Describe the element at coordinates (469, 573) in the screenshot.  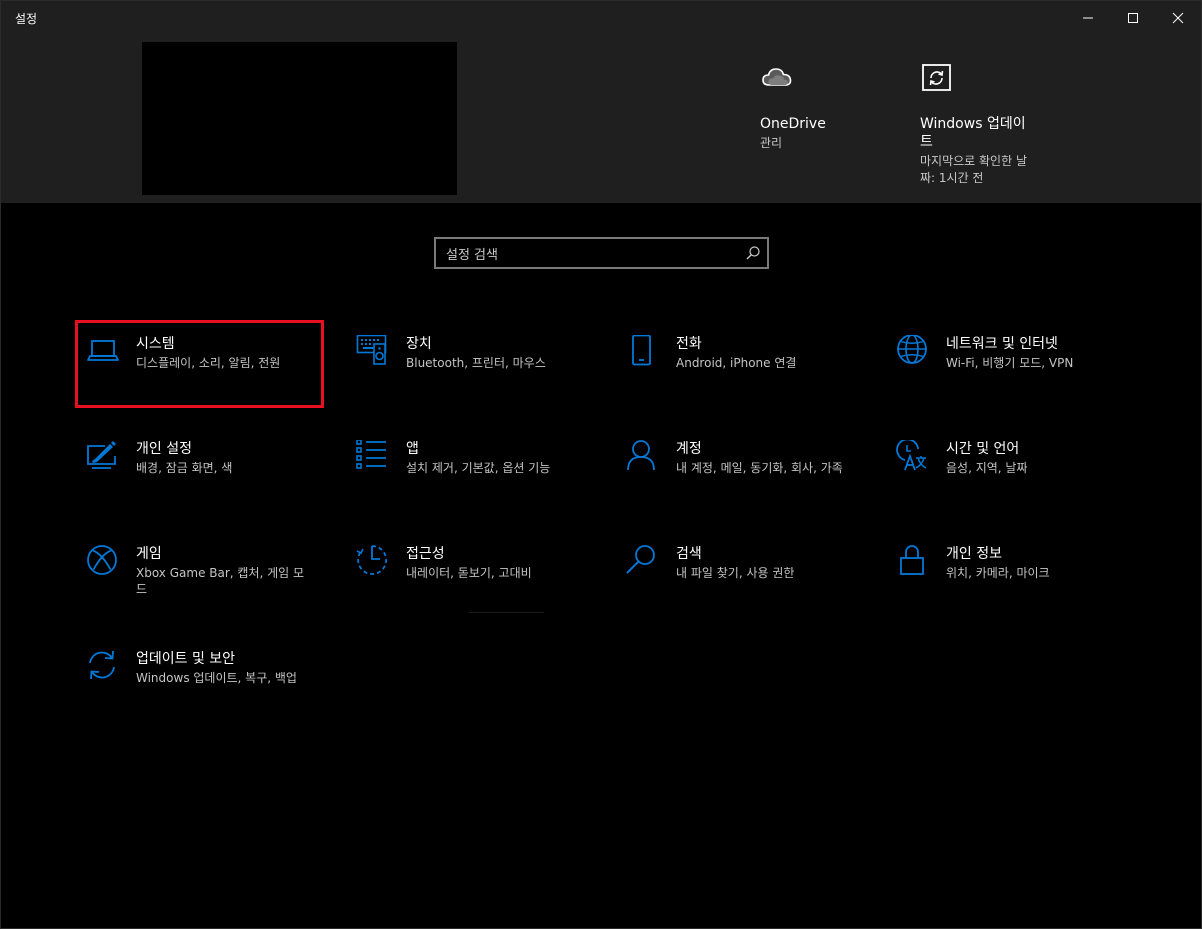
I see `category-subtitle: 내레이터, 돋보기, 고대비` at that location.